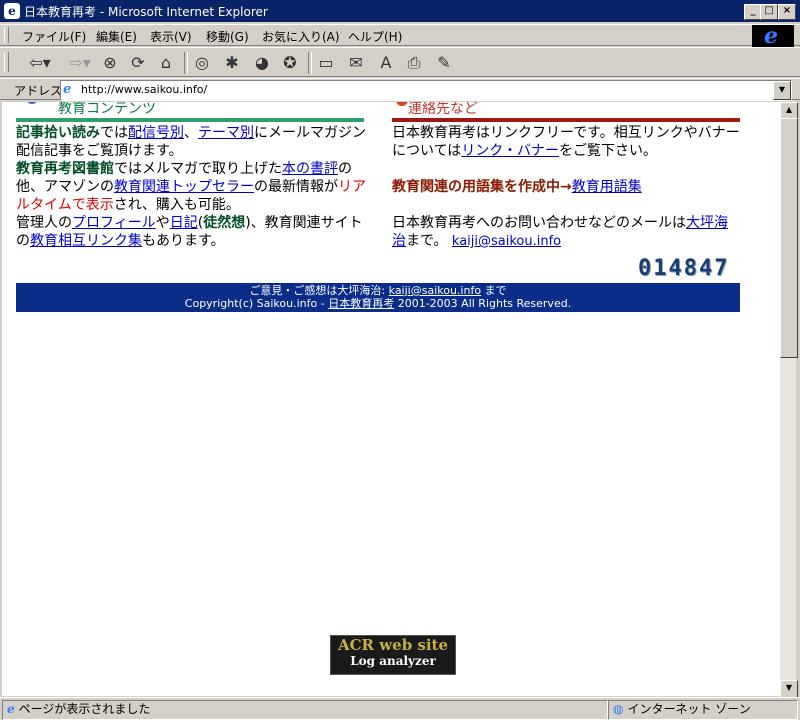 The height and width of the screenshot is (720, 800). Describe the element at coordinates (58, 133) in the screenshot. I see `magazine-heading: 記事拾い読み` at that location.